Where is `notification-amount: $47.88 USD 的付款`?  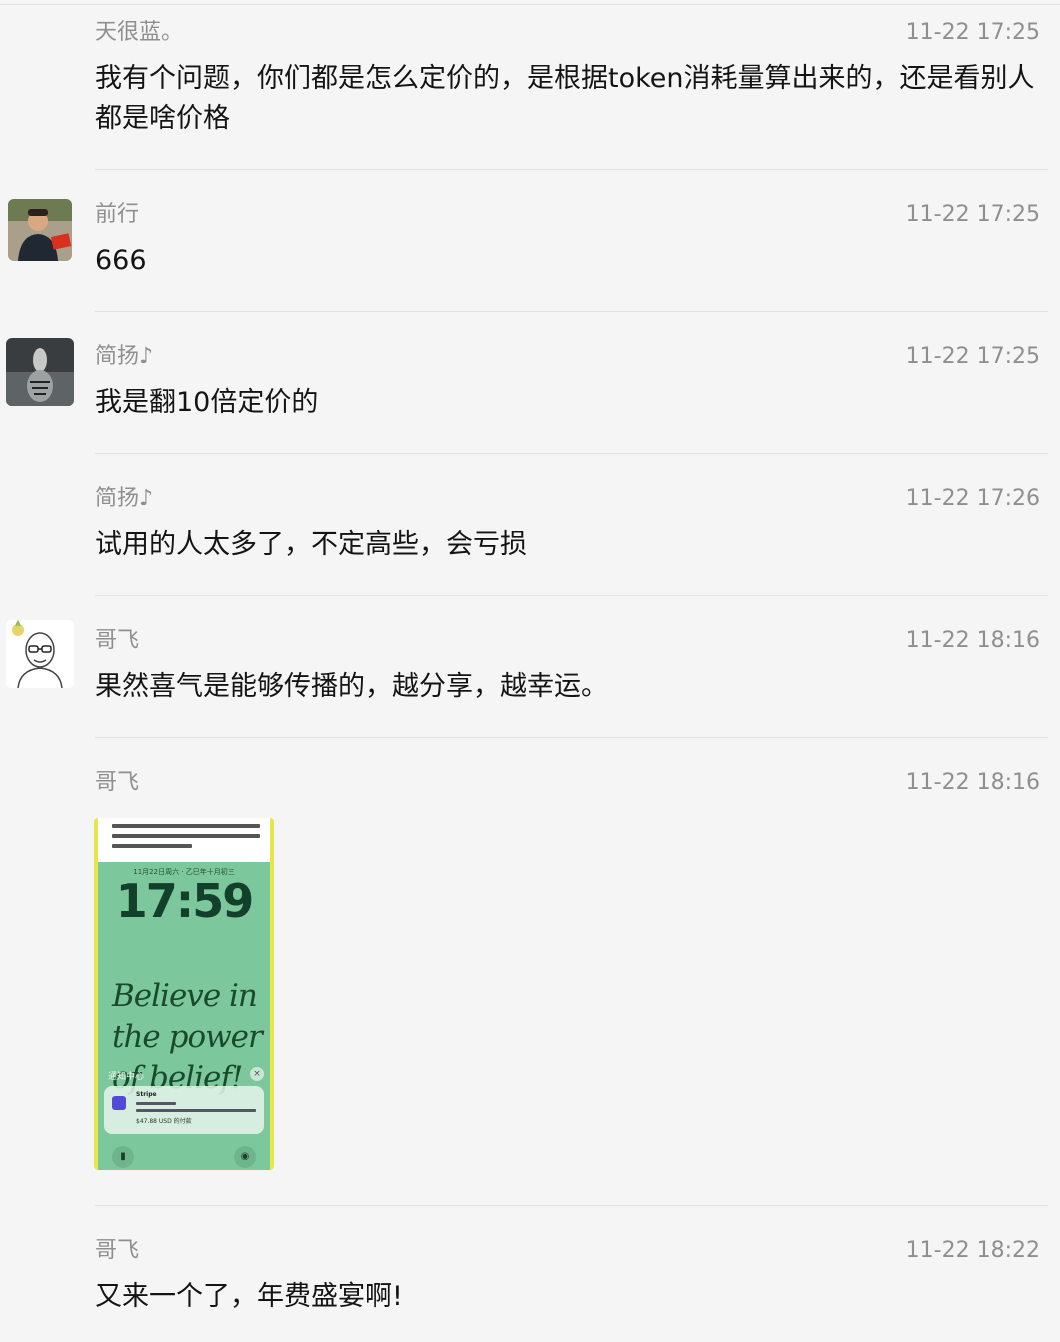 notification-amount: $47.88 USD 的付款 is located at coordinates (164, 1121).